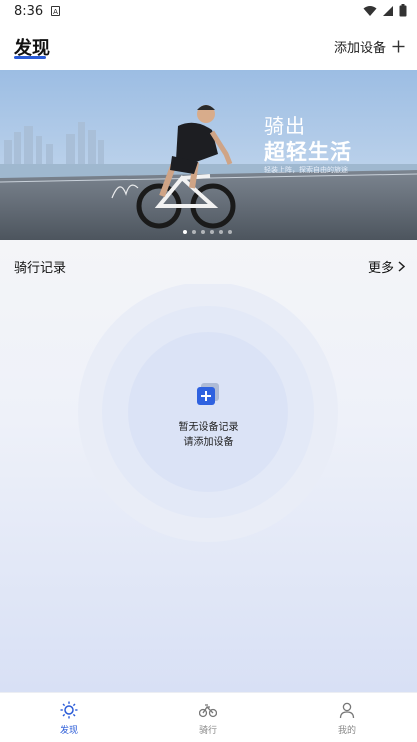 The image size is (417, 742). I want to click on plus-icon, so click(398, 46).